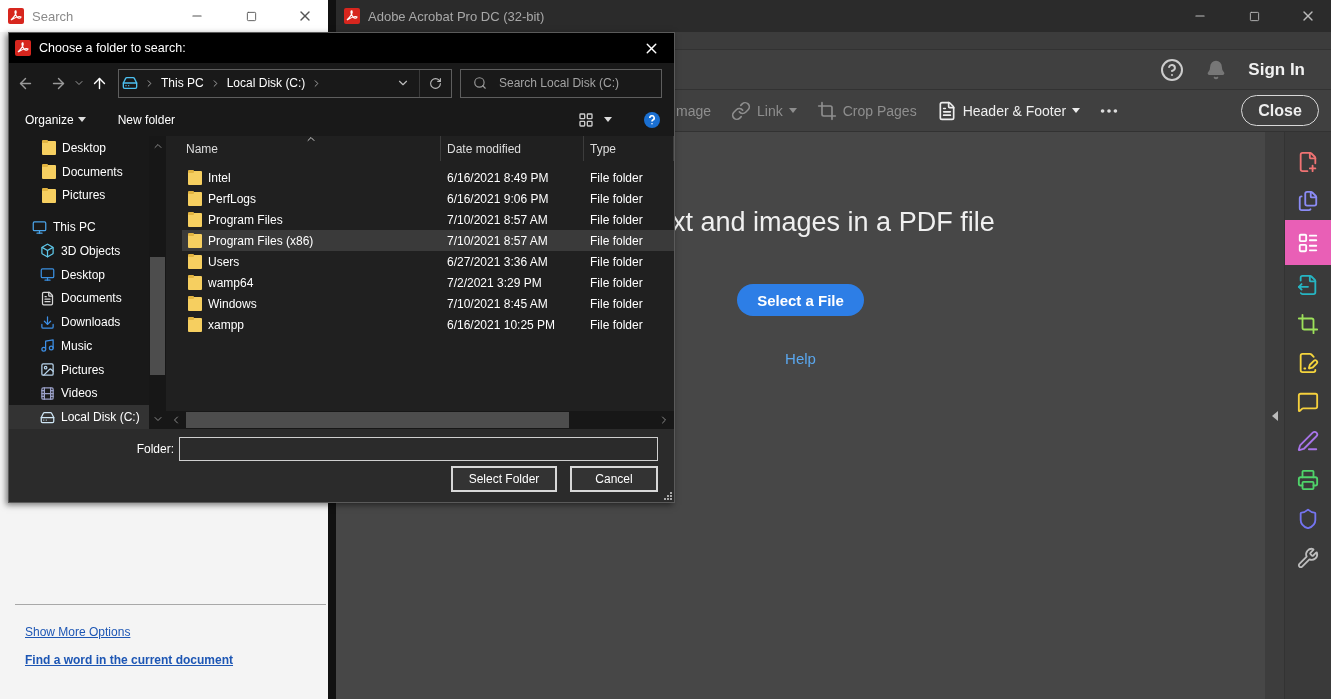 This screenshot has height=699, width=1331. I want to click on file-row: Intel 6/16/2021 8:49 PM File folder, so click(428, 177).